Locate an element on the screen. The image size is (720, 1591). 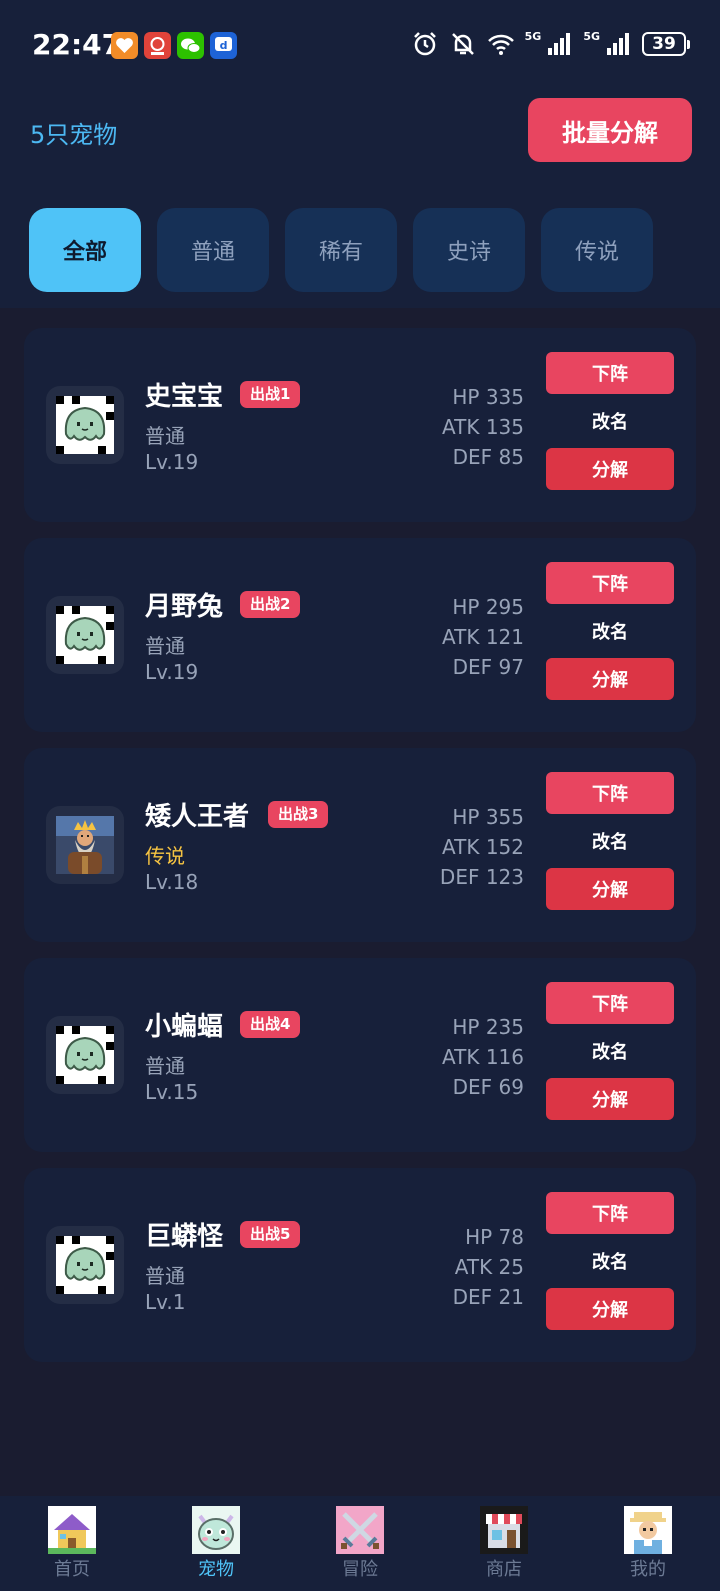
battle-slot-badge: 出战2 is located at coordinates (270, 604).